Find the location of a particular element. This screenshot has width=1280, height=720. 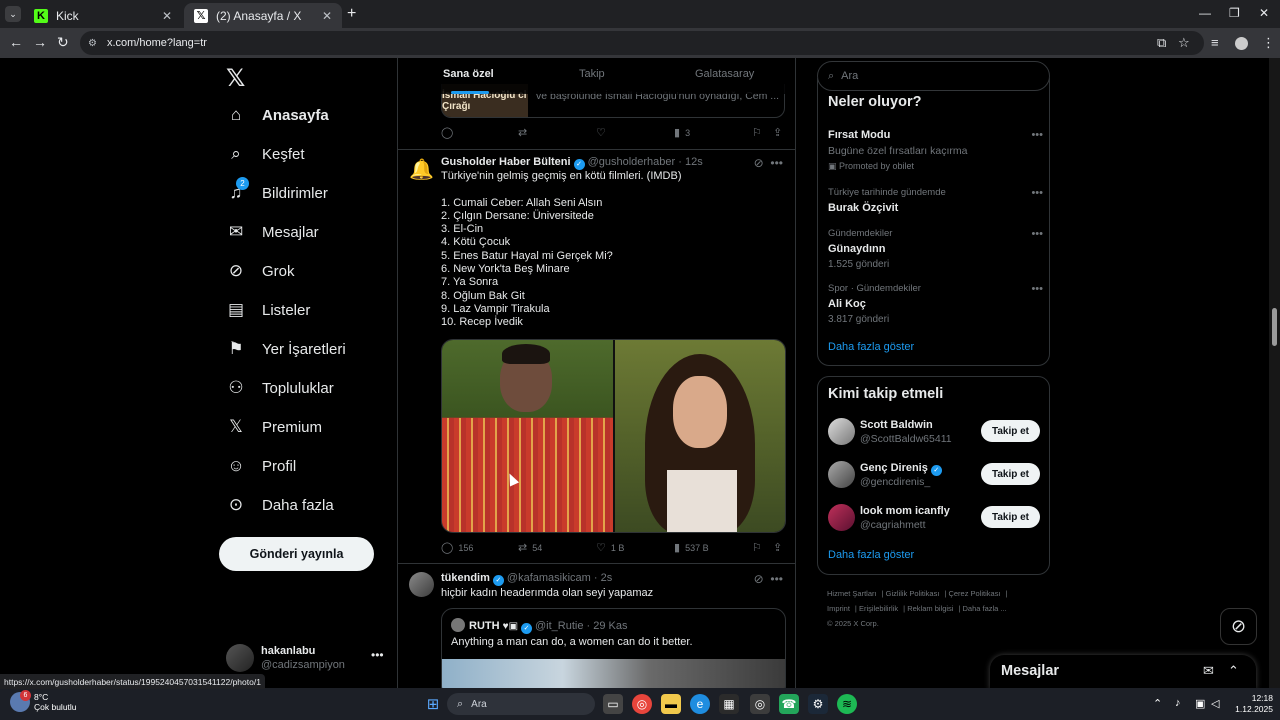

messages-drawer: Mesajlar ✉ ⌃ is located at coordinates (1123, 671).